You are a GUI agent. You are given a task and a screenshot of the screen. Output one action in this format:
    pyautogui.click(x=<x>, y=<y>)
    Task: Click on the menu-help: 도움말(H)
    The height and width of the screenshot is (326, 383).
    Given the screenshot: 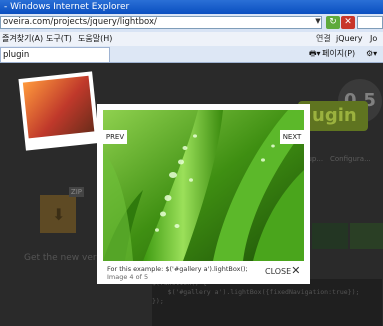 What is the action you would take?
    pyautogui.click(x=95, y=39)
    